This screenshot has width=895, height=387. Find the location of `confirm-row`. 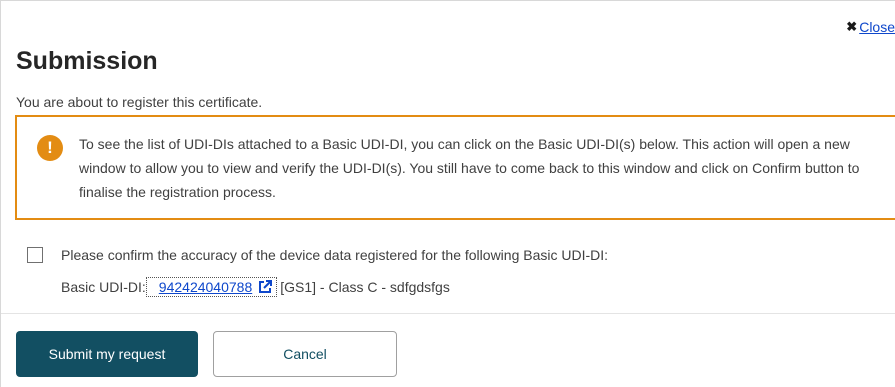

confirm-row is located at coordinates (35, 254).